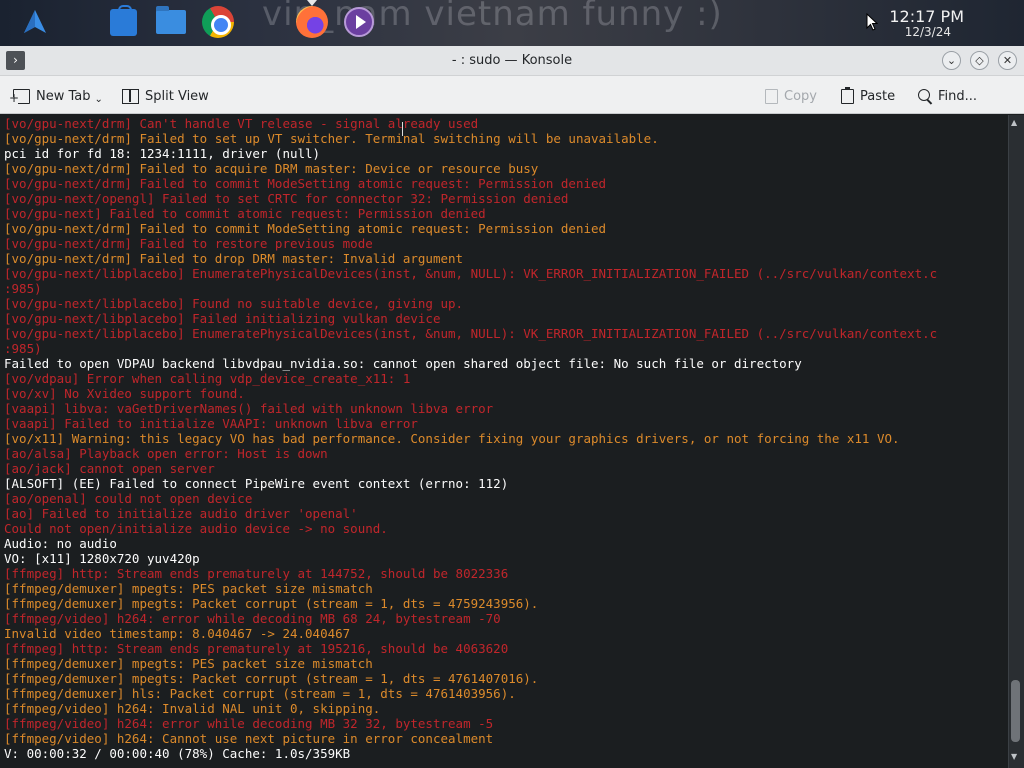 This screenshot has height=768, width=1024. Describe the element at coordinates (1007, 60) in the screenshot. I see `close-button: ✕` at that location.